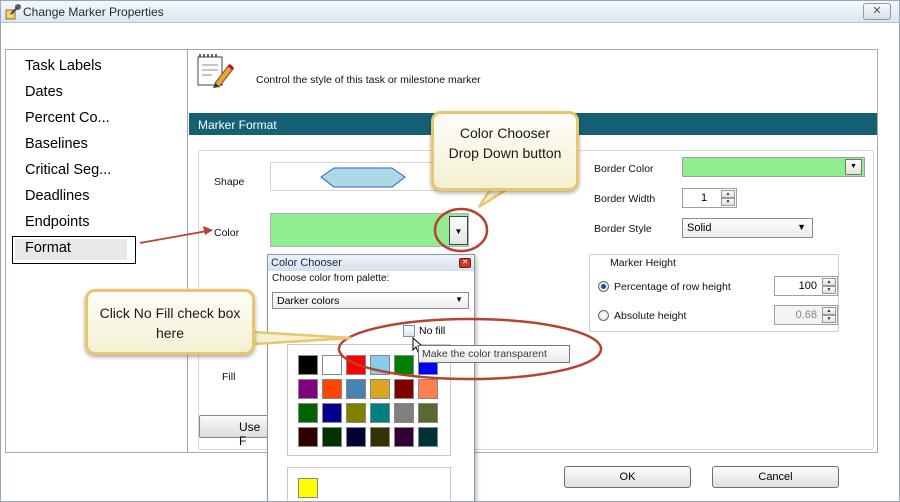  I want to click on sidebar-item-dates: Dates, so click(44, 92).